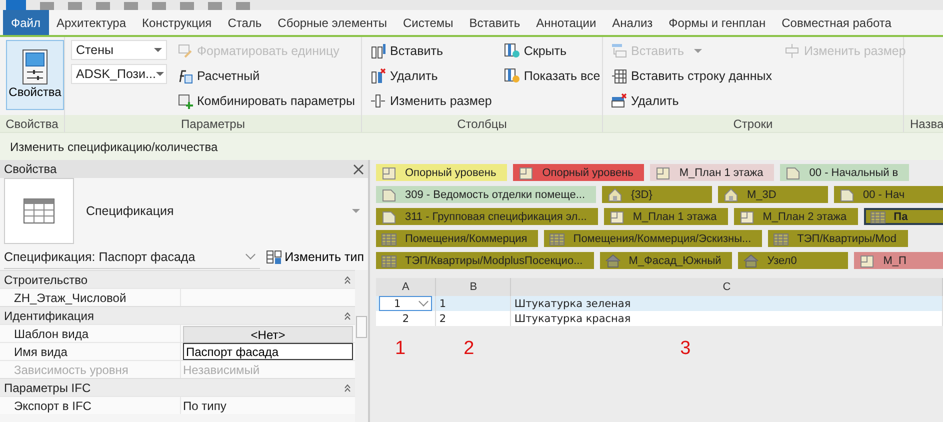 This screenshot has width=943, height=422. I want to click on edit-type-icon, so click(274, 257).